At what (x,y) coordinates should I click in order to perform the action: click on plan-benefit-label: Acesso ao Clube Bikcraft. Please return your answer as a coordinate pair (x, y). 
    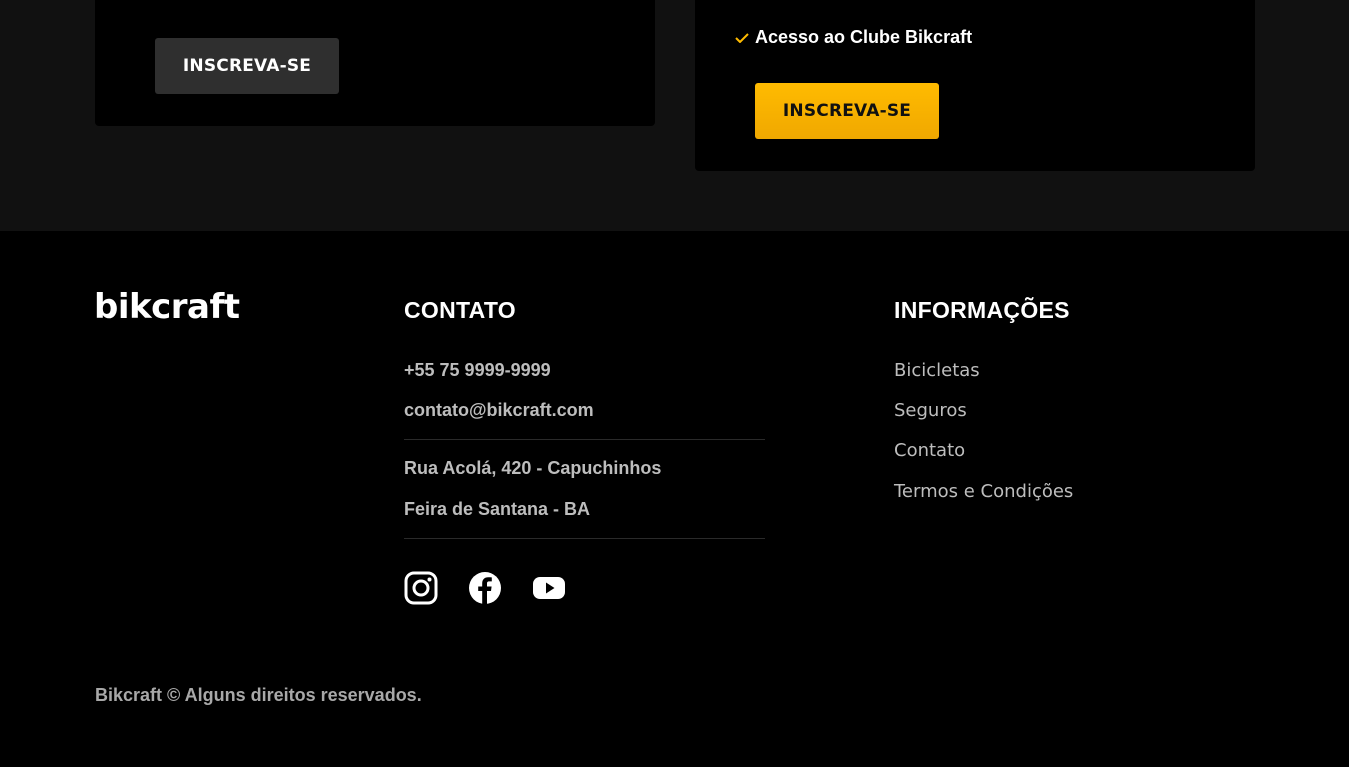
    Looking at the image, I should click on (864, 37).